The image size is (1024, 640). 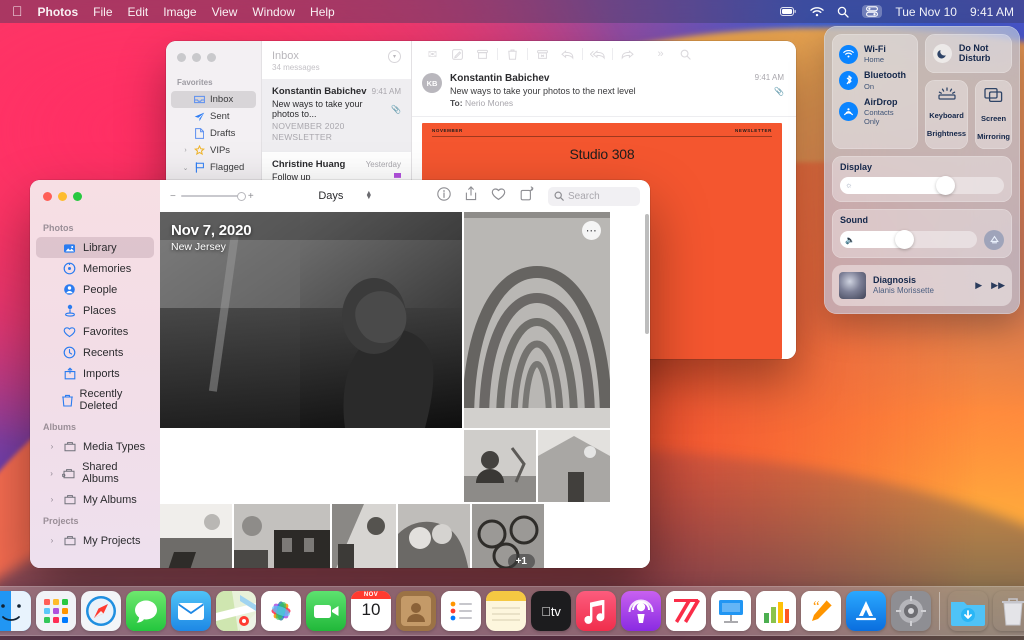 I want to click on sidebar-item-memories: Memories, so click(x=95, y=268).